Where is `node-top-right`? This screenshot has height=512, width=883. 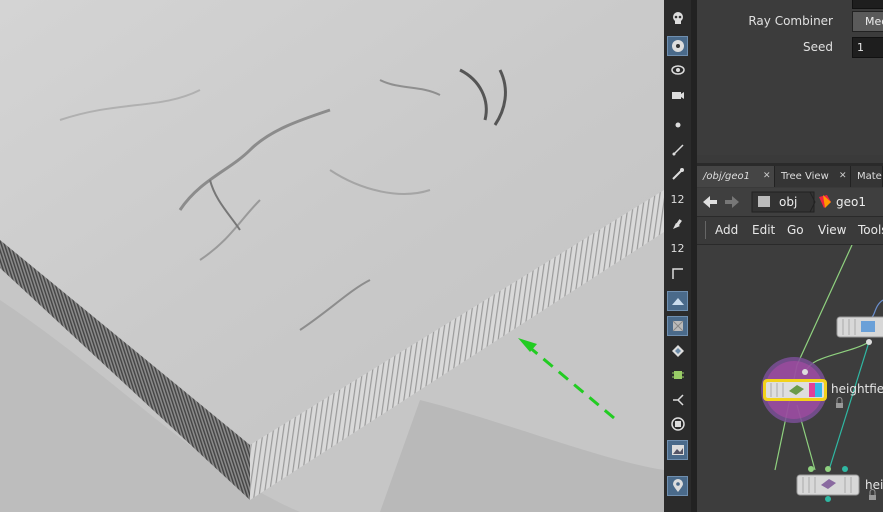 node-top-right is located at coordinates (859, 330).